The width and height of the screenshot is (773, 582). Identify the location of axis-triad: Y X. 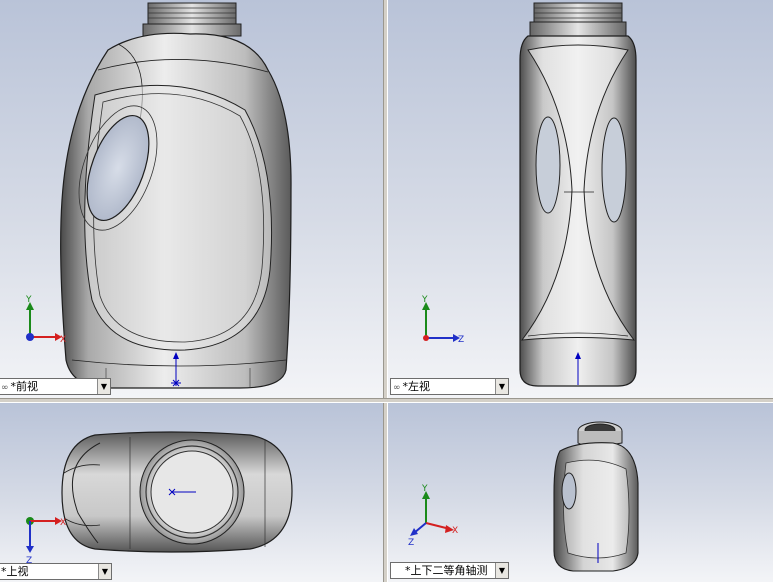
(45, 320).